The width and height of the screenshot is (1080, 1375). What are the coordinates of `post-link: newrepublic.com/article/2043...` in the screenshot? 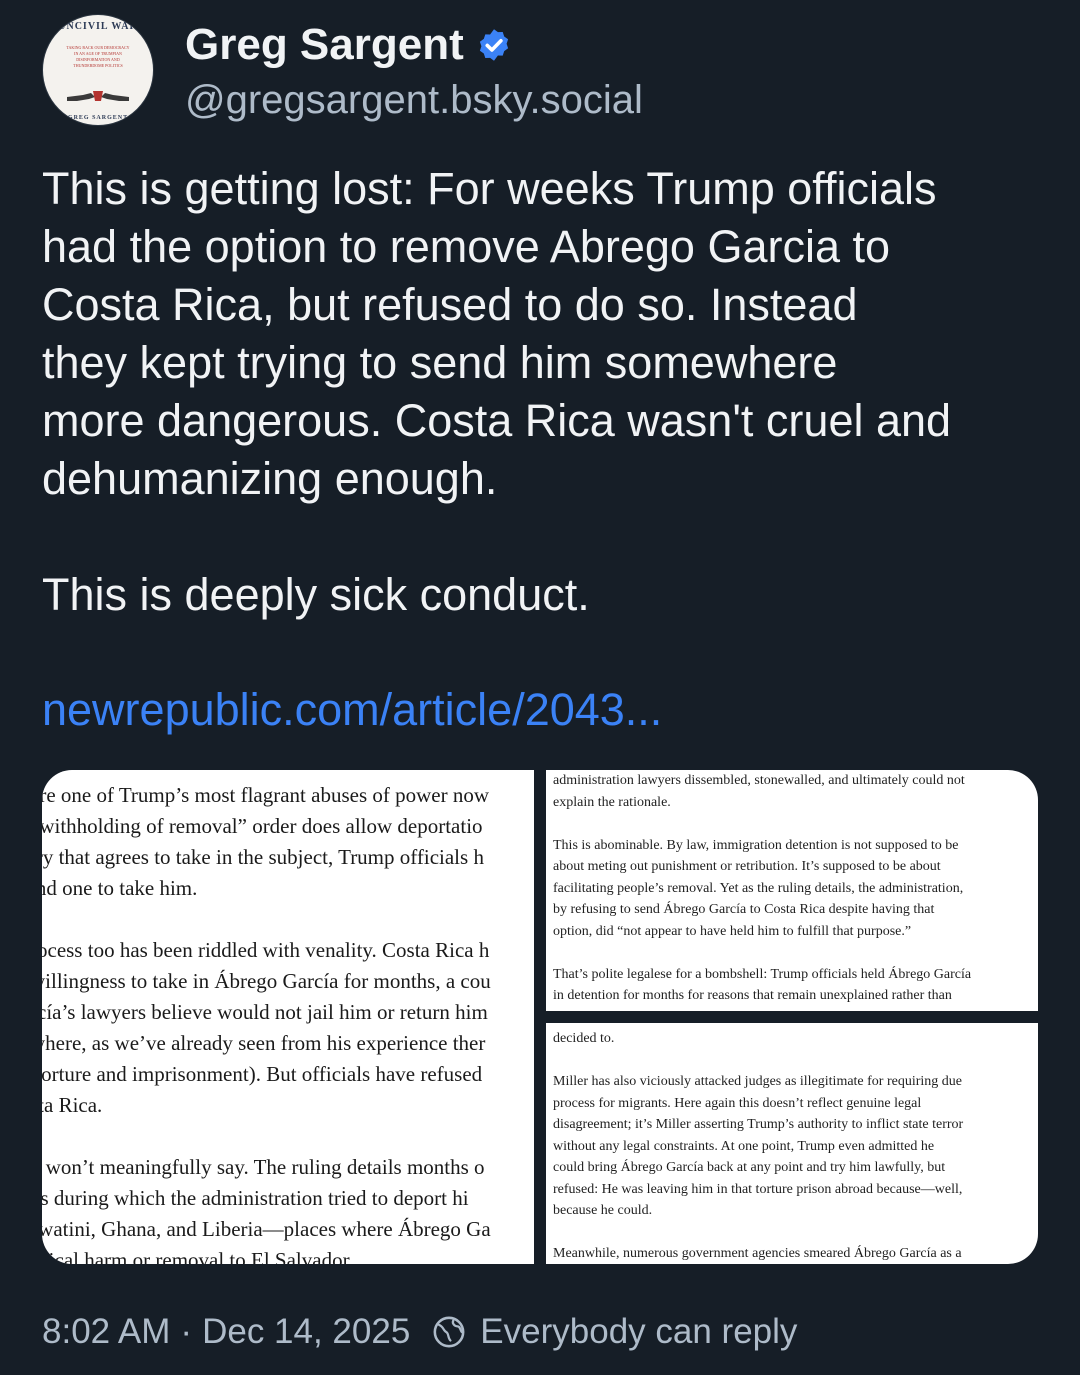 It's located at (352, 710).